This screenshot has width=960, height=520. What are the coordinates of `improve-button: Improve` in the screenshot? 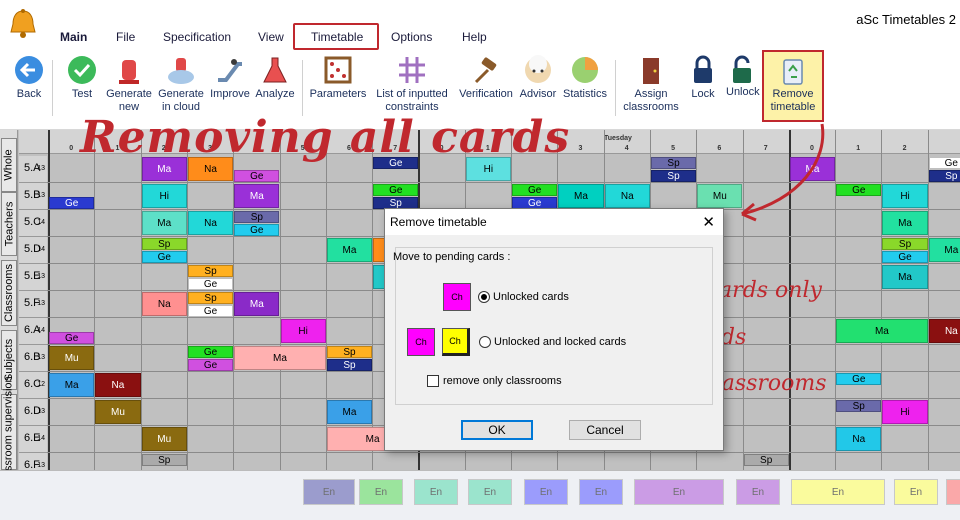 It's located at (230, 77).